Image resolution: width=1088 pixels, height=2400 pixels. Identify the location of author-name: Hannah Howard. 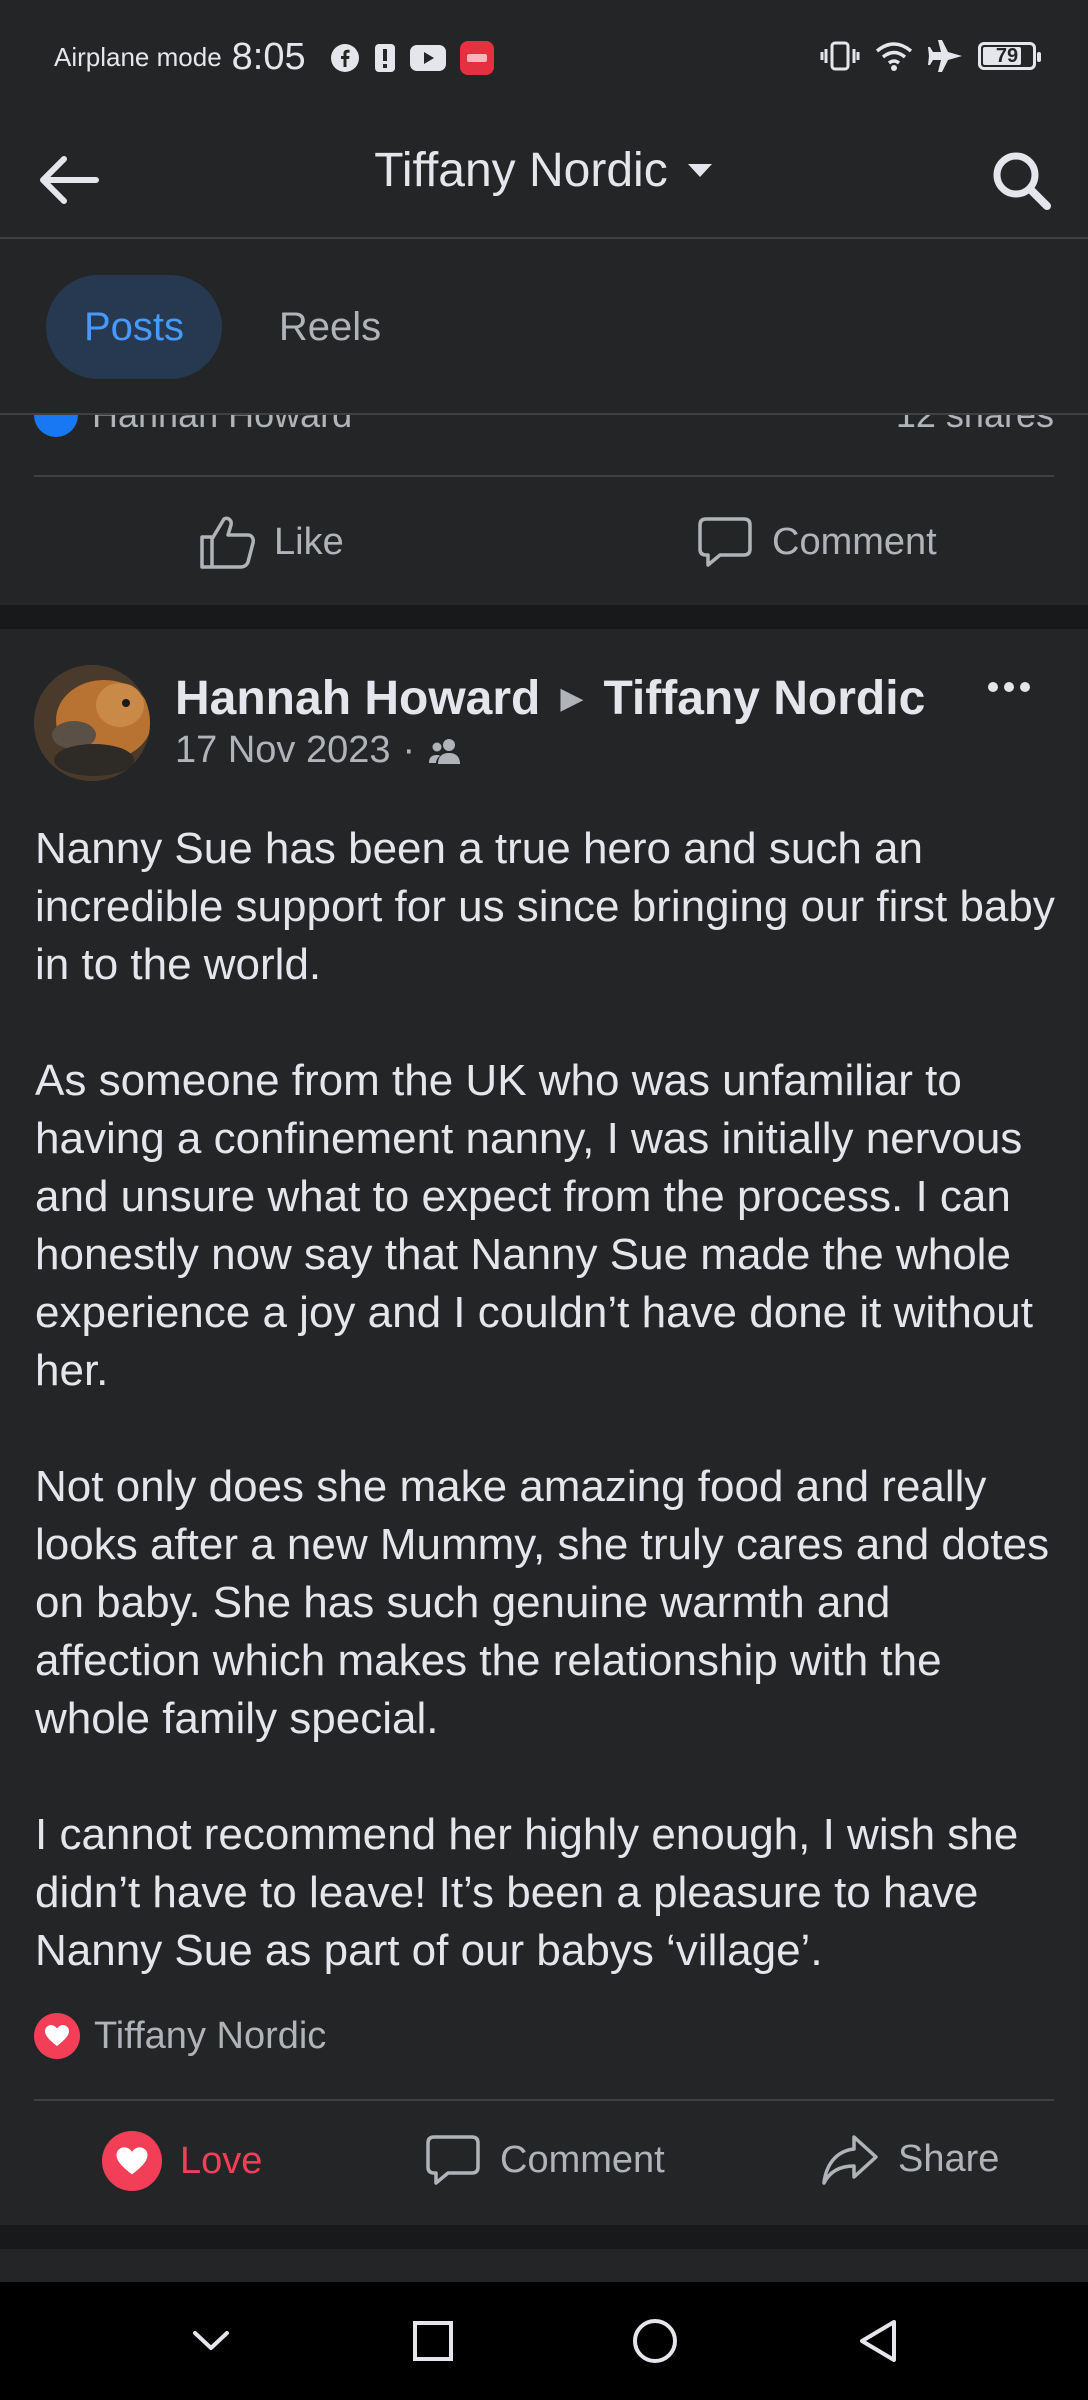
(357, 698).